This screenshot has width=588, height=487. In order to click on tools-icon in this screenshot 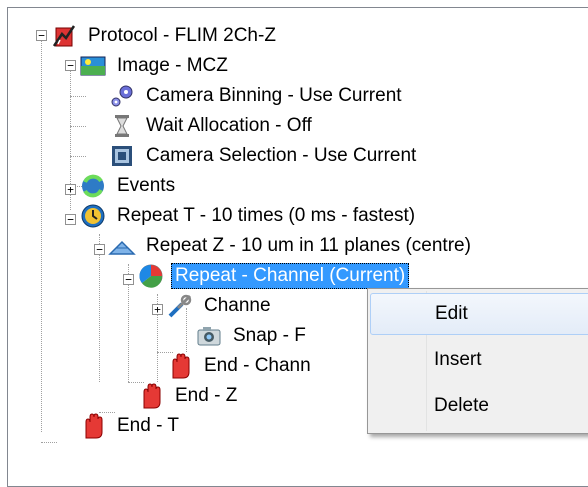, I will do `click(180, 306)`.